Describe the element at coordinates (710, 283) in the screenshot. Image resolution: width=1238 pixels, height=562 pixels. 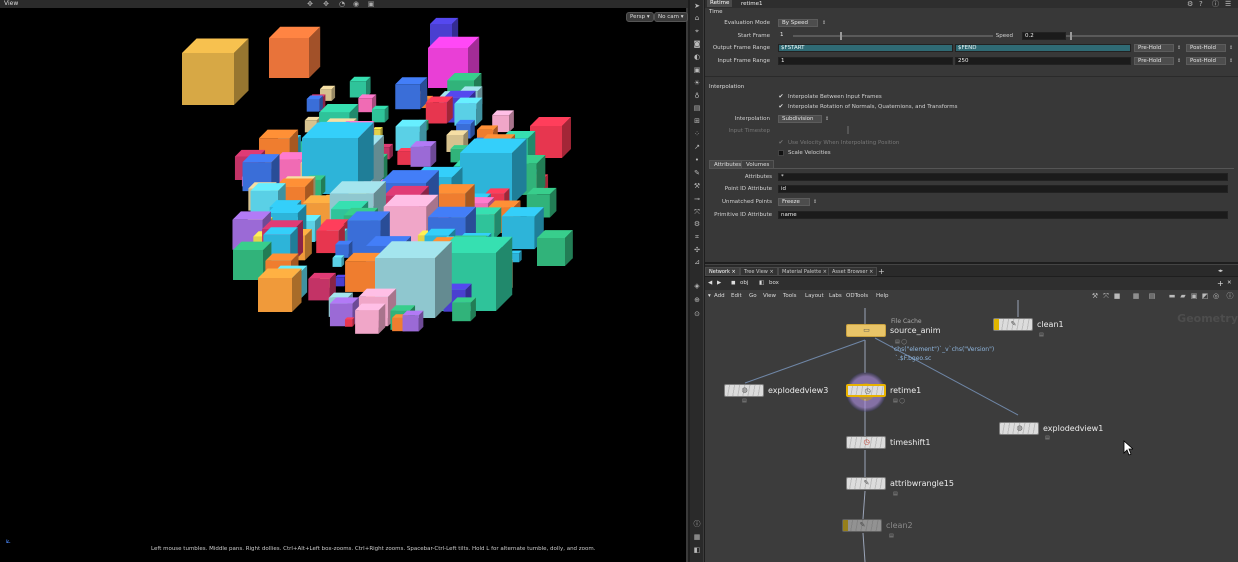
I see `back-icon: ◀` at that location.